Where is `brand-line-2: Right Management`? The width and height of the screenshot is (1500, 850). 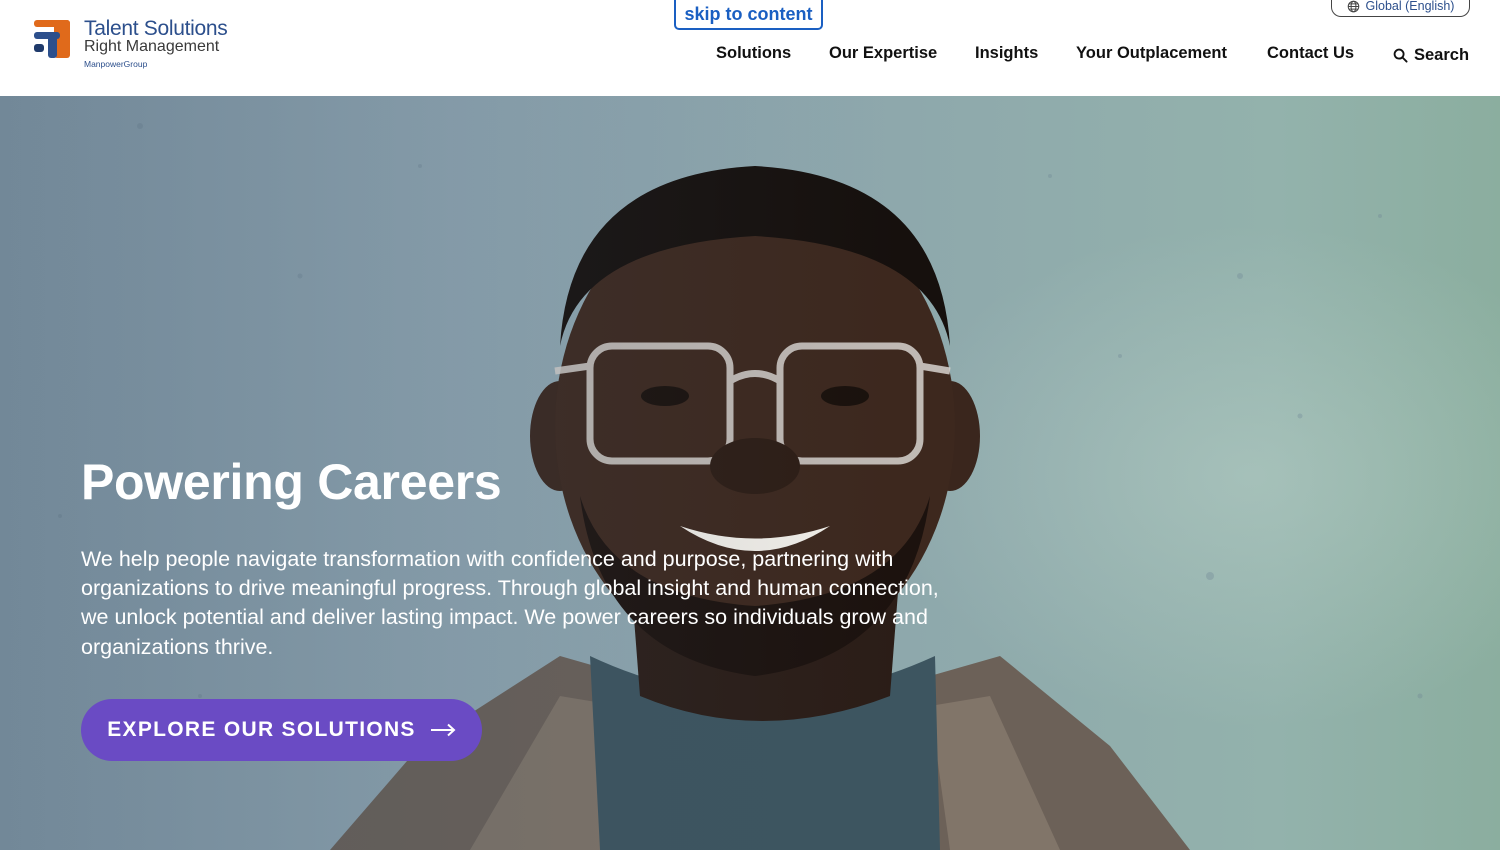 brand-line-2: Right Management is located at coordinates (152, 46).